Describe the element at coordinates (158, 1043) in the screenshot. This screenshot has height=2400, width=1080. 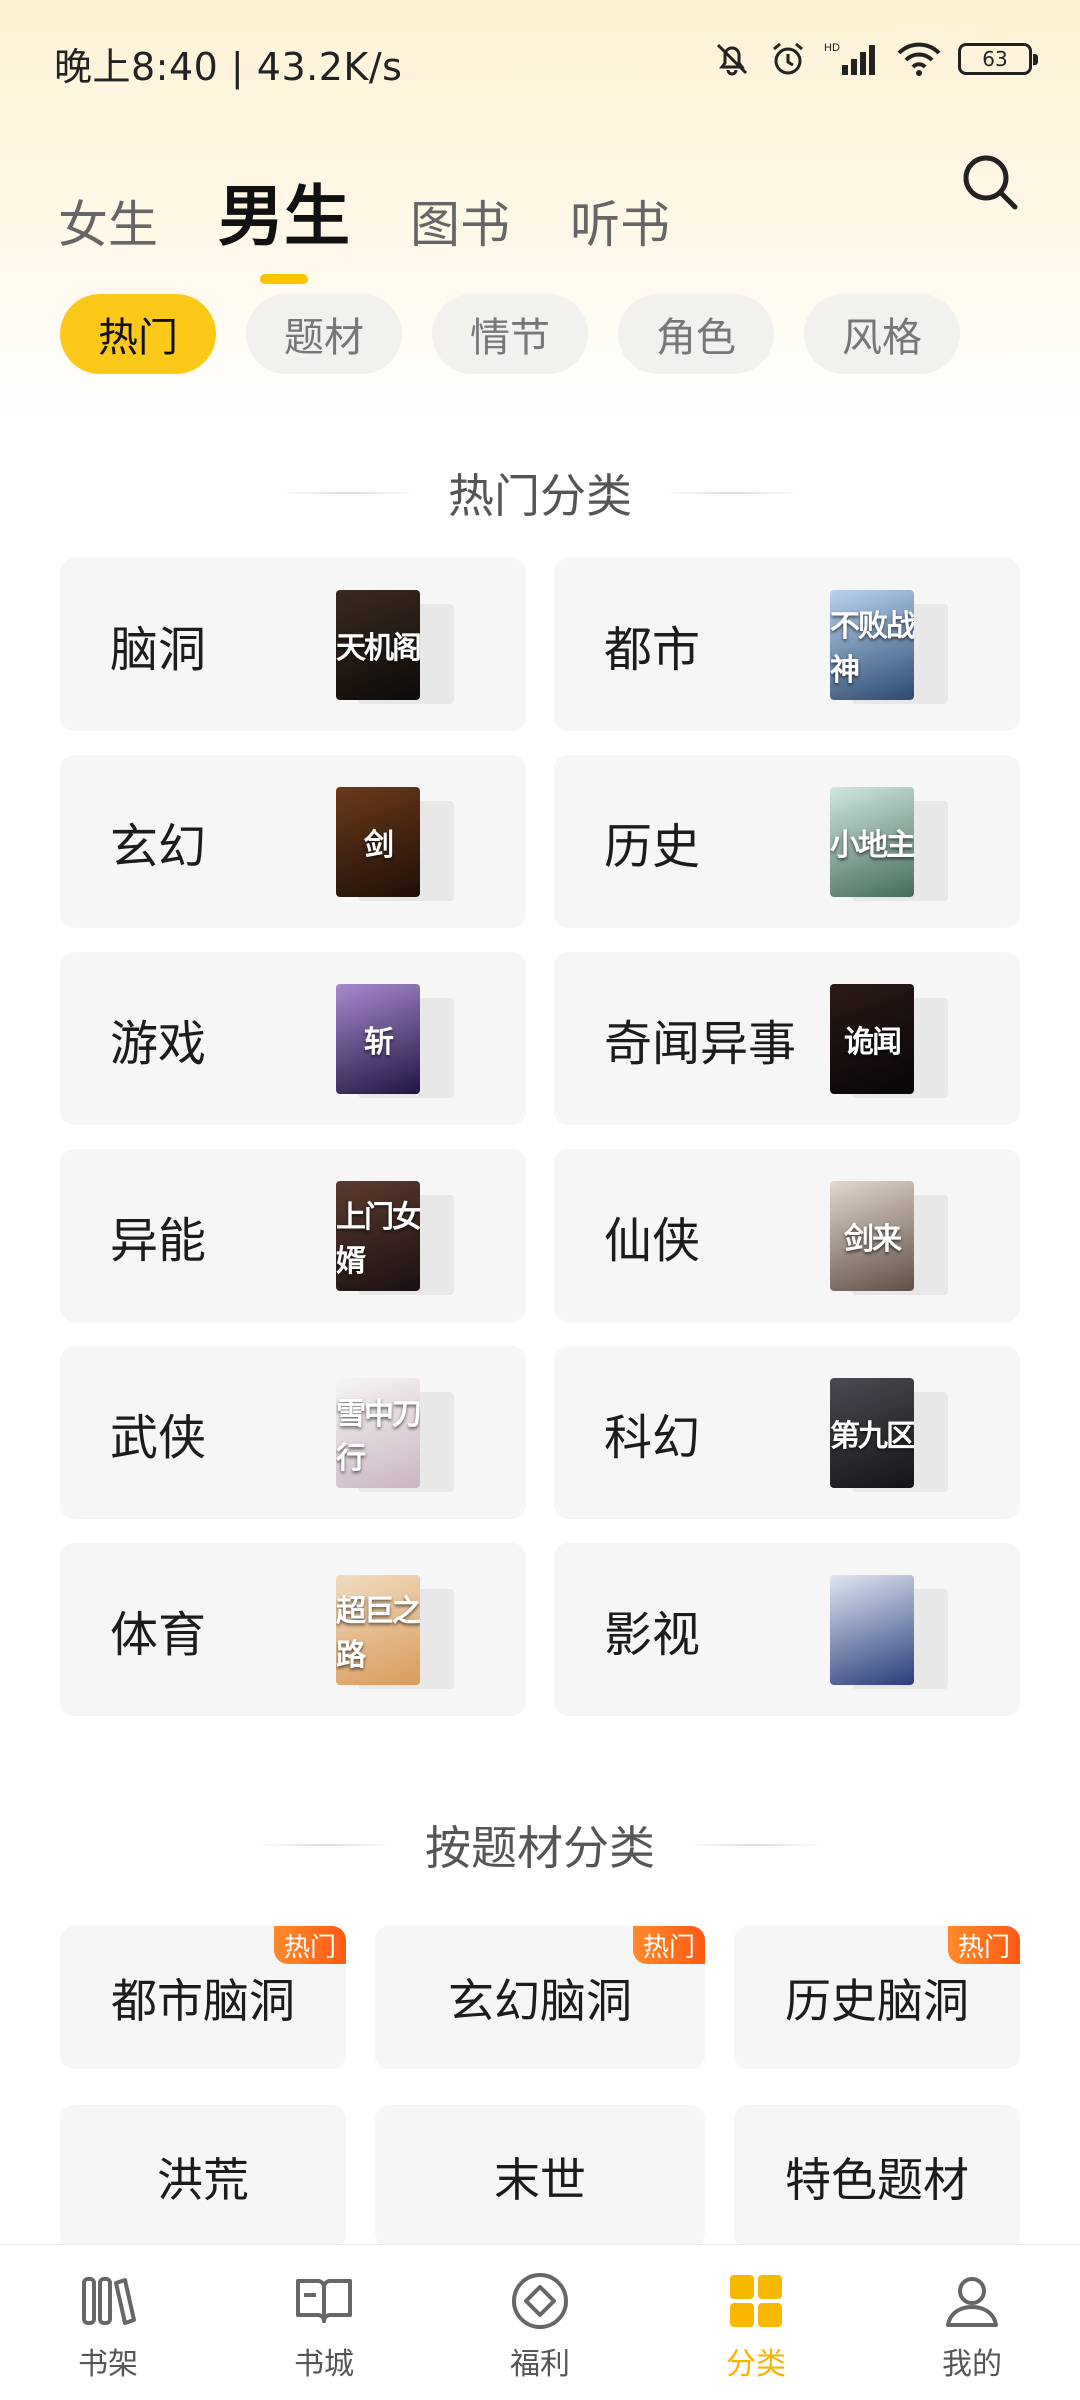
I see `category-label: 游戏` at that location.